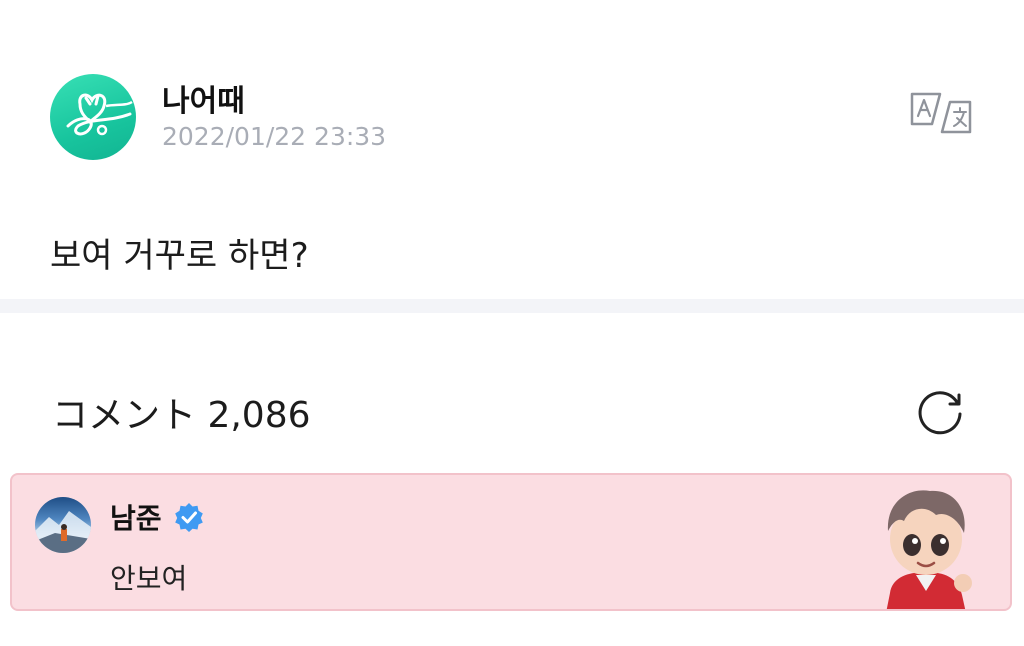 The image size is (1024, 646). I want to click on comment-author-name: 남준, so click(136, 517).